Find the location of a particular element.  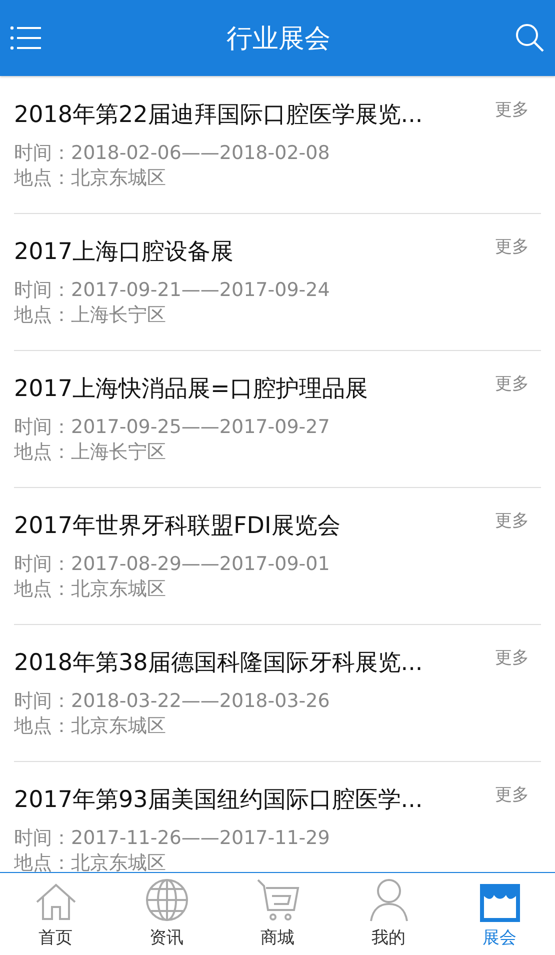

exhibition-item: 2018年第38届德国科隆国际牙科展览... 更多 时间：2018-03-22——2018-03-26 地点：北京东城区 is located at coordinates (277, 693).